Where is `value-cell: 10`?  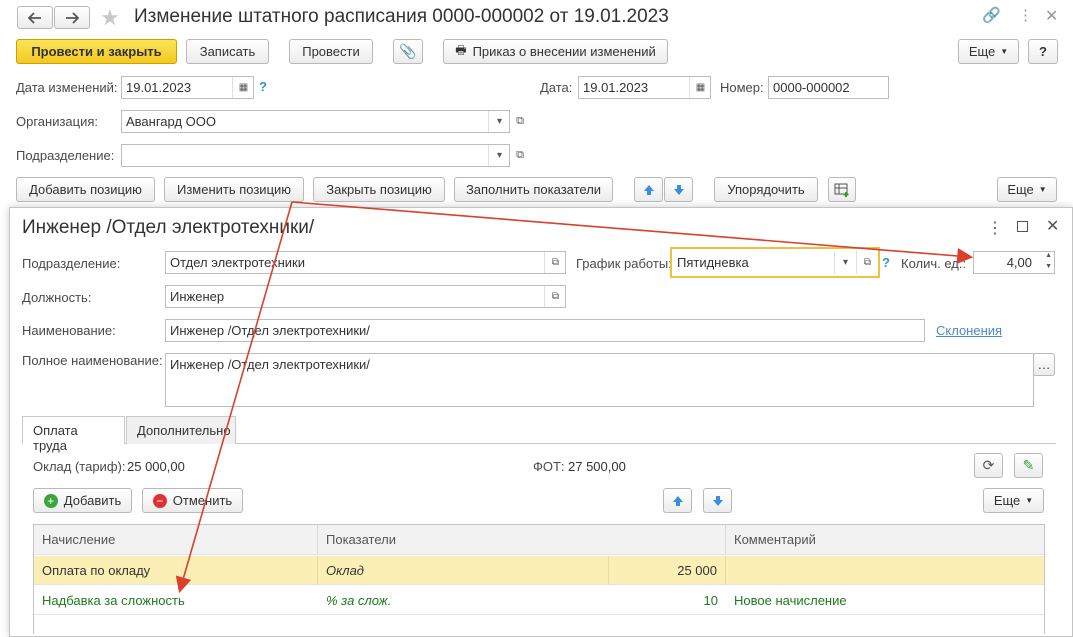
value-cell: 10 is located at coordinates (710, 600).